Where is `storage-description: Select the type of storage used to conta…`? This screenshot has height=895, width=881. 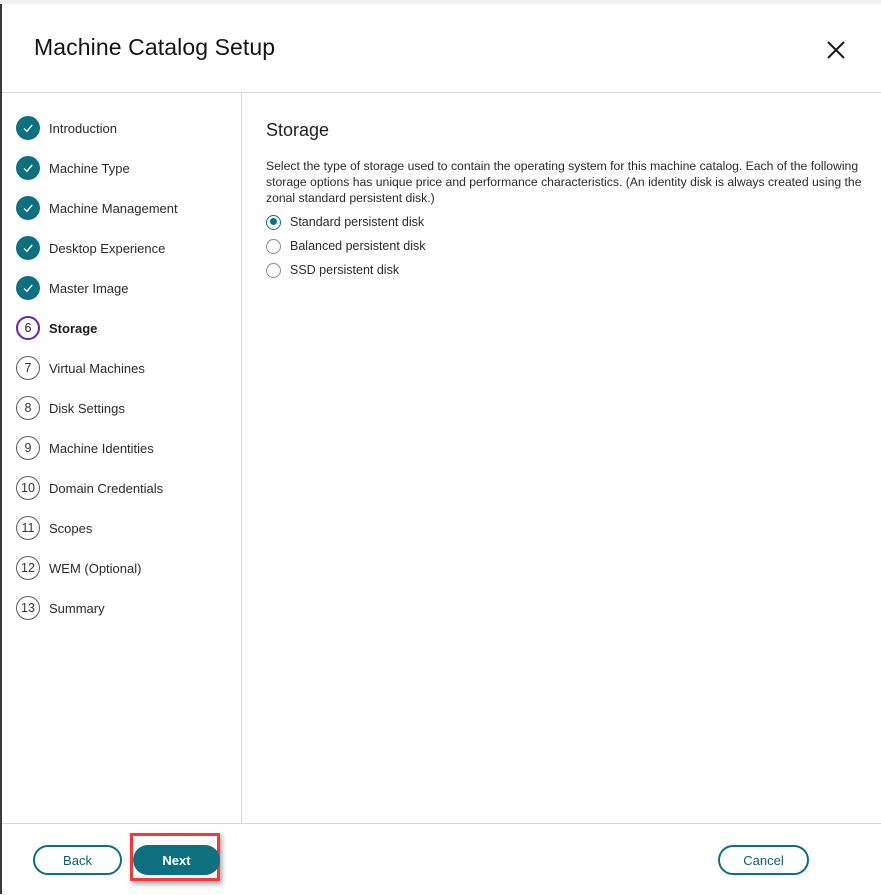 storage-description: Select the type of storage used to conta… is located at coordinates (564, 182).